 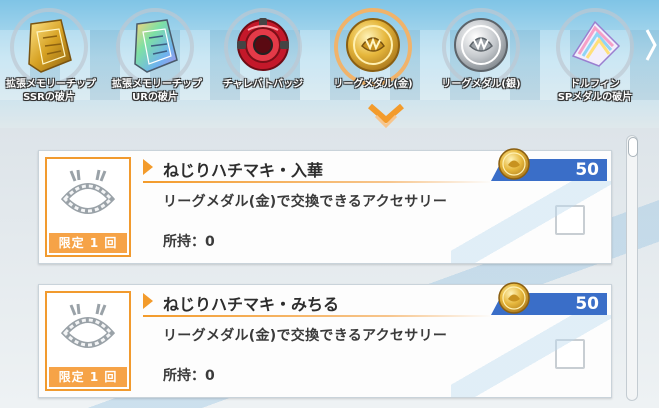 I want to click on category-tab-dolphin-sp-medal-fragment: ドルフィン SPメダルの破片, so click(x=595, y=65).